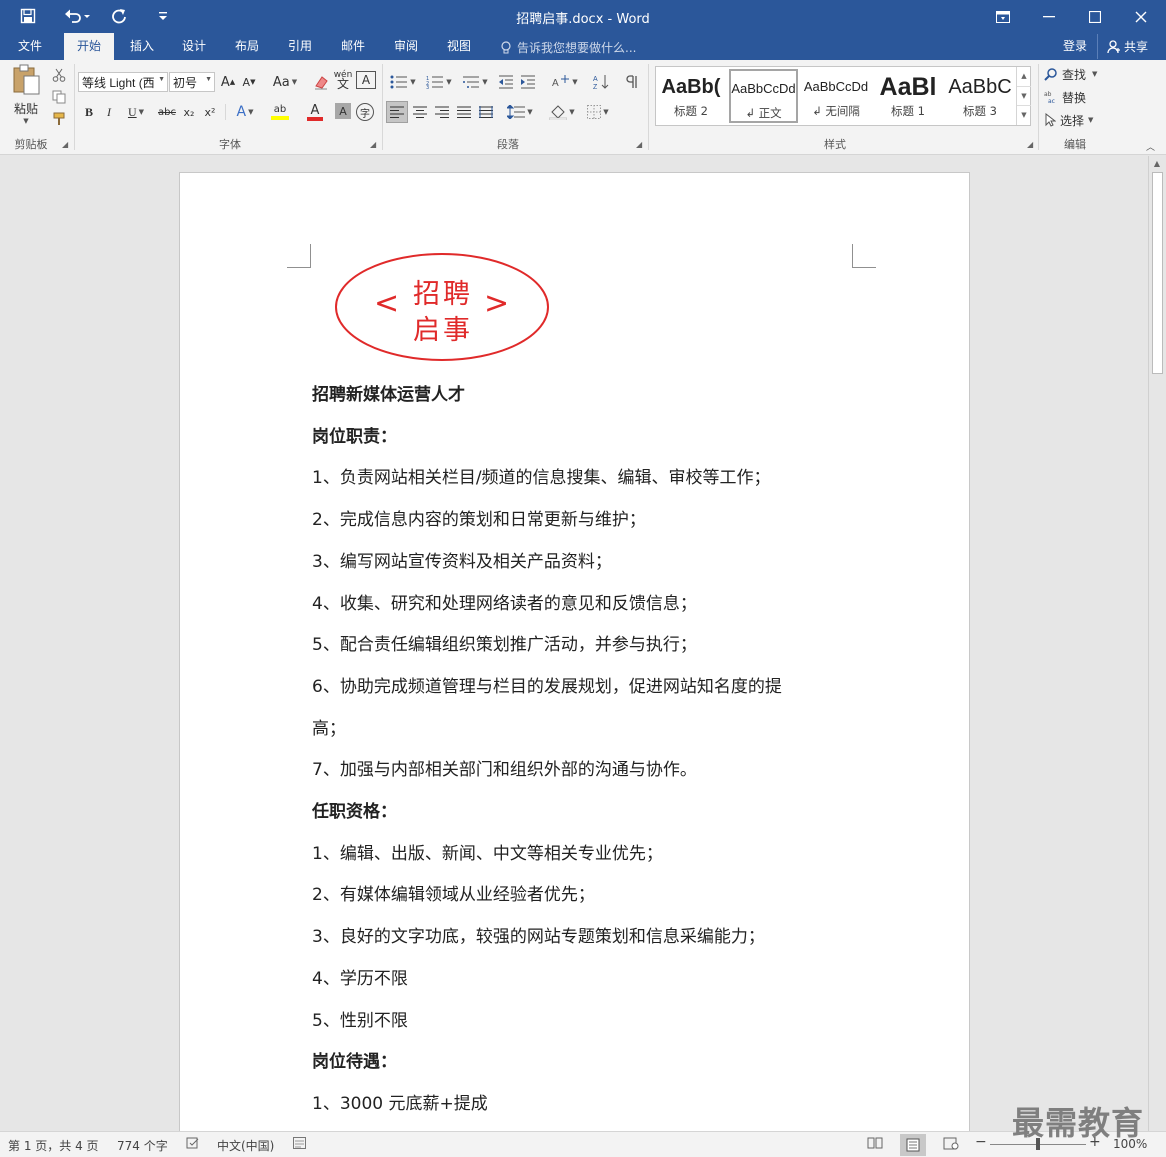  Describe the element at coordinates (875, 1144) in the screenshot. I see `read-mode-icon` at that location.